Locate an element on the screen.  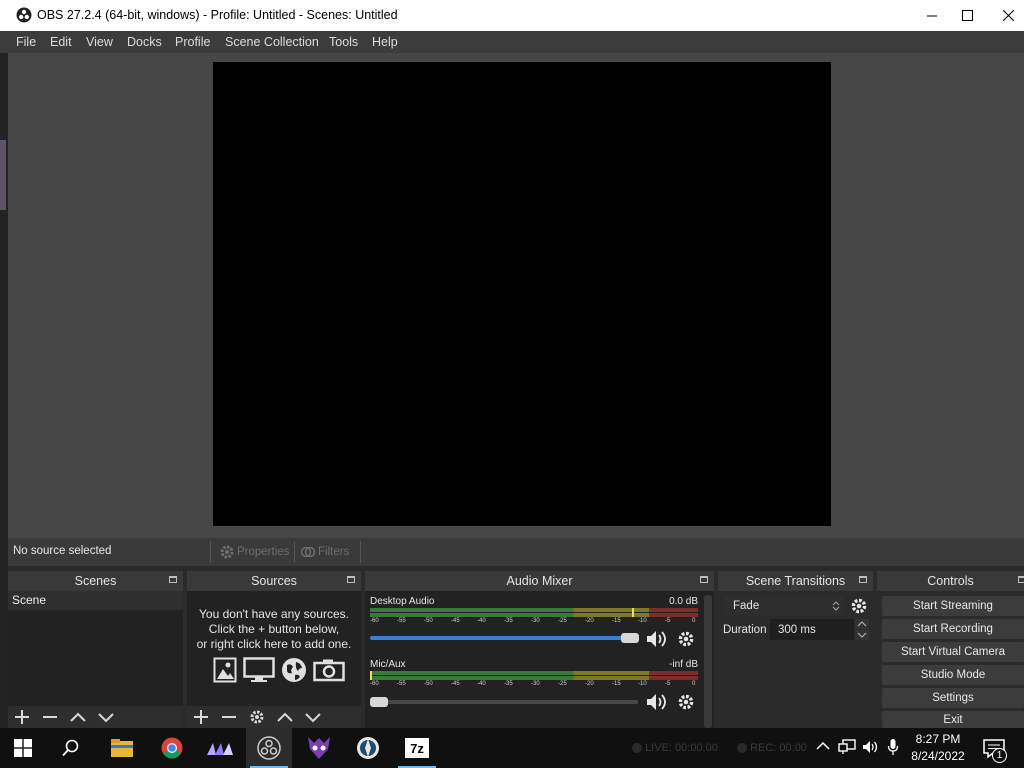
channel-name: Desktop Audio is located at coordinates (402, 601).